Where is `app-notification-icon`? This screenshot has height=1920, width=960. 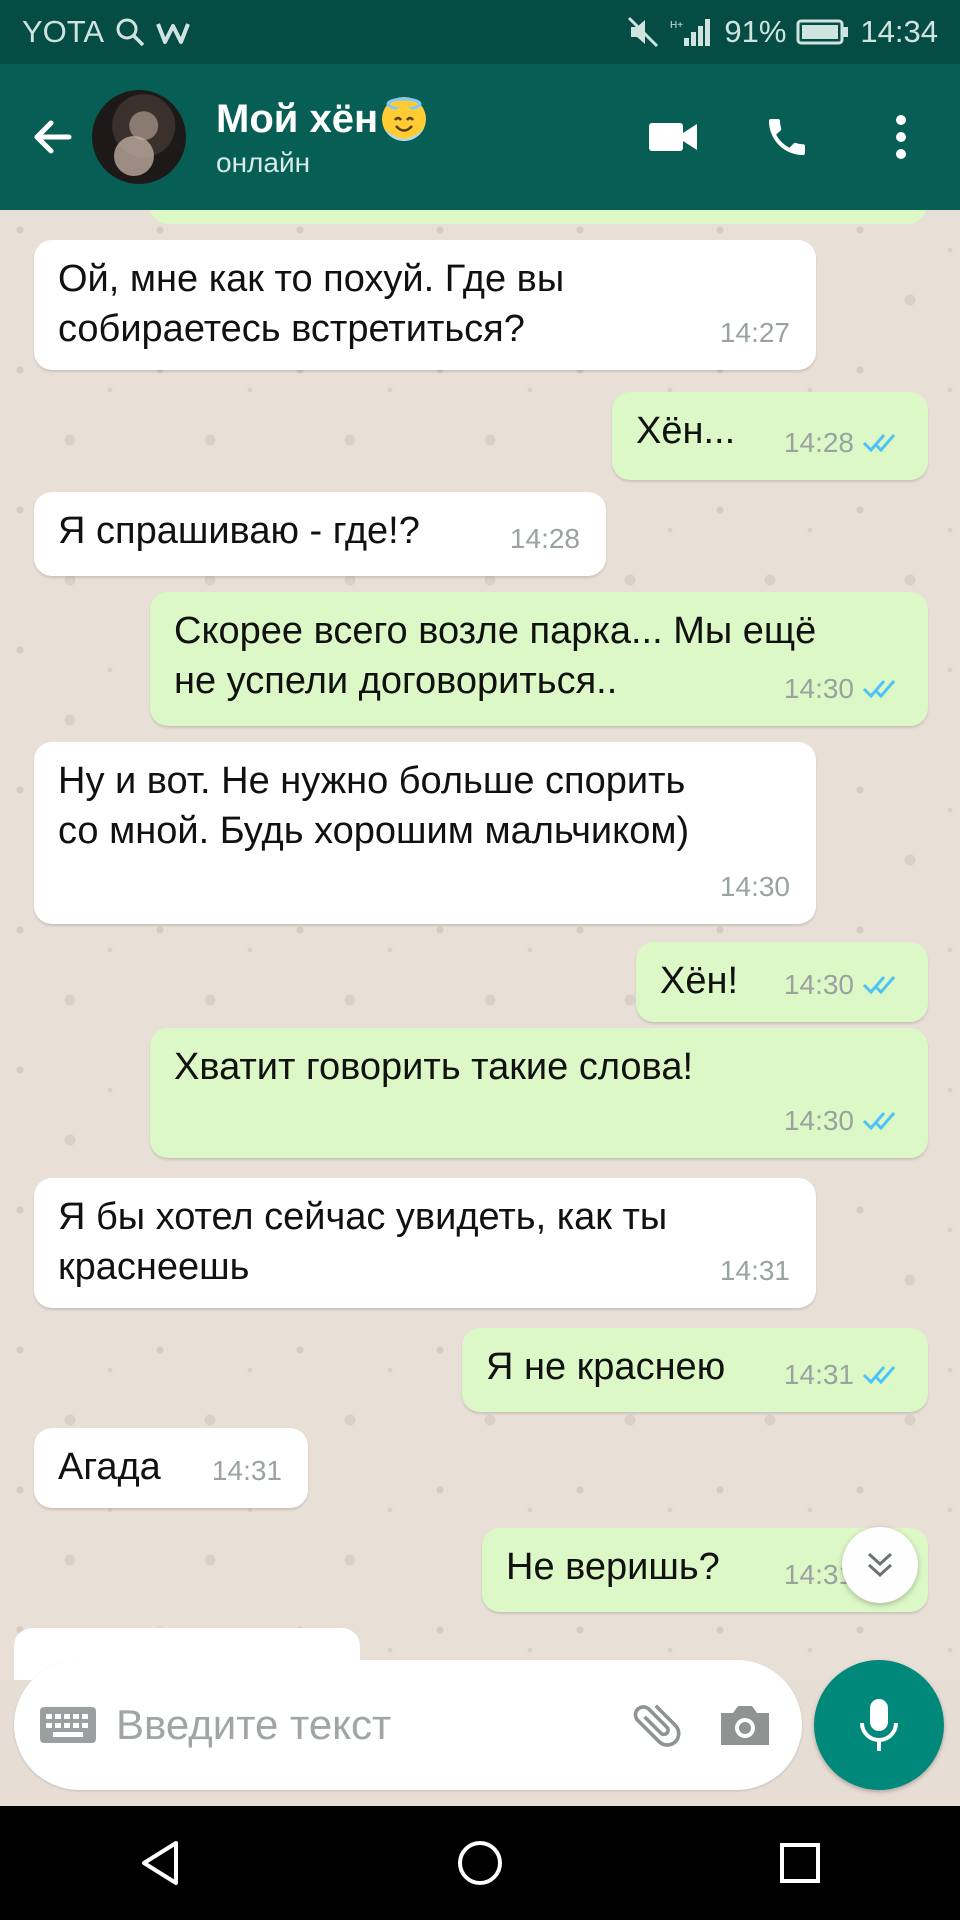
app-notification-icon is located at coordinates (173, 32).